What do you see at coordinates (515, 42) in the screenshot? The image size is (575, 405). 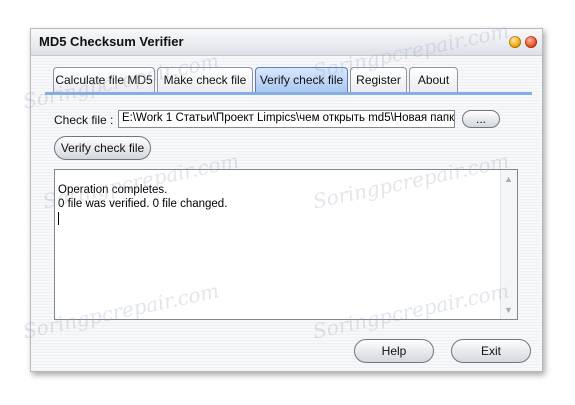 I see `minimize-orb-icon` at bounding box center [515, 42].